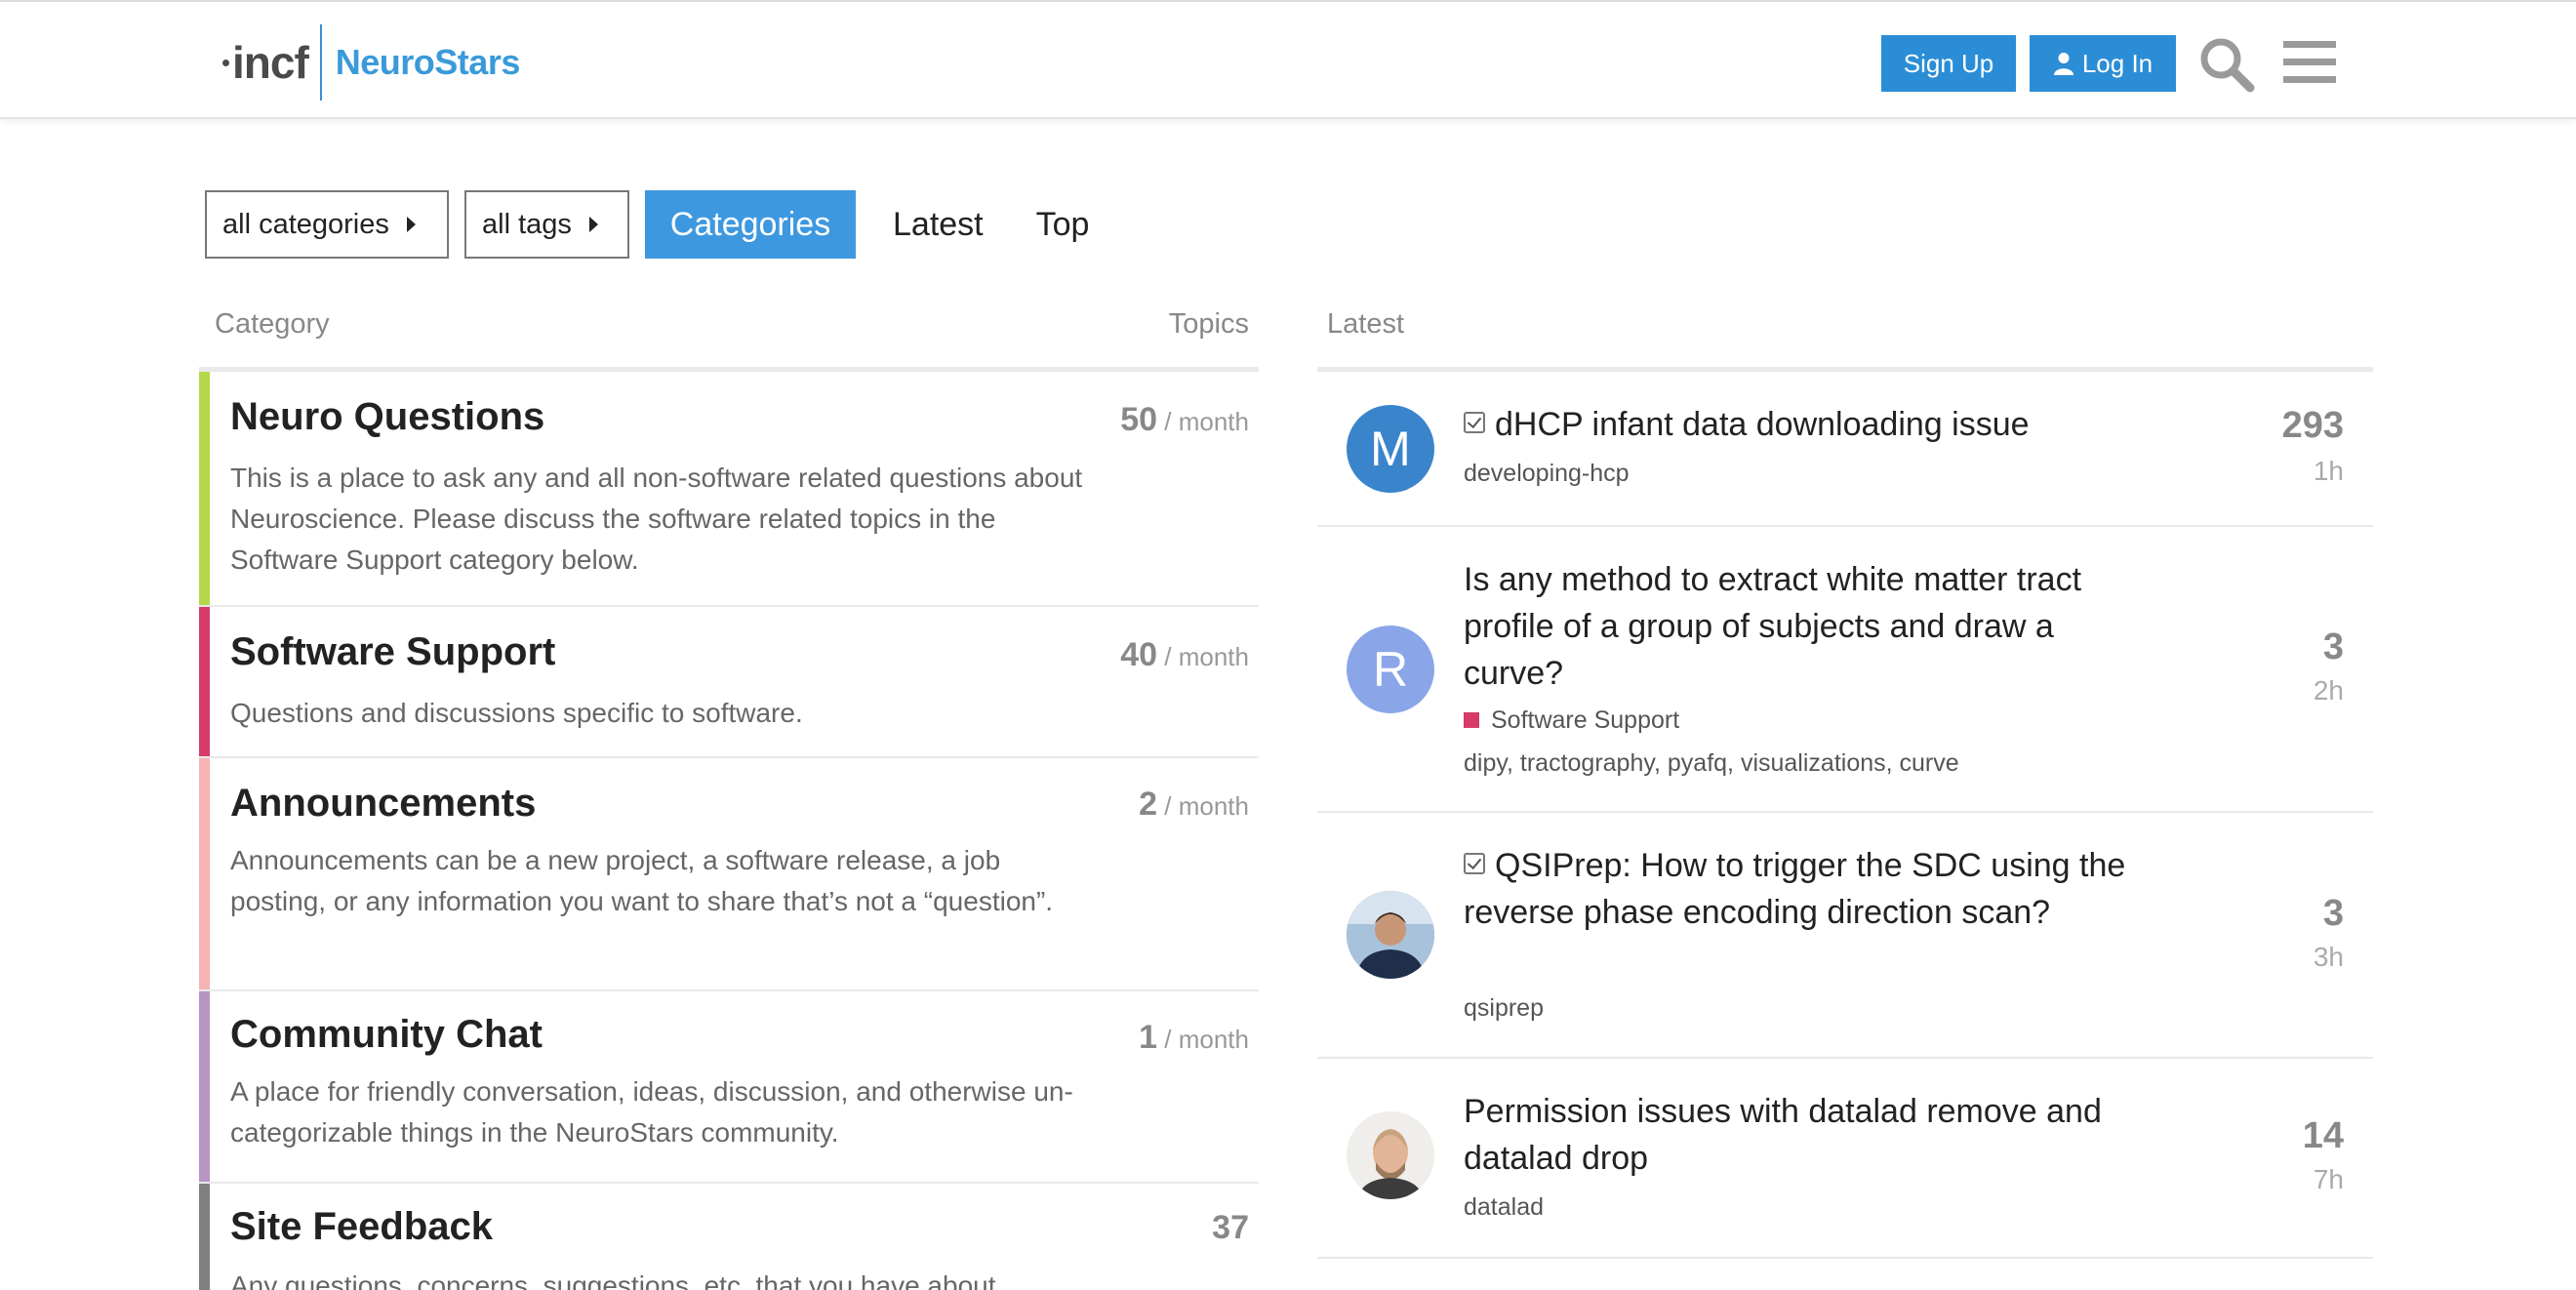 The image size is (2576, 1290). I want to click on logo-dot, so click(225, 63).